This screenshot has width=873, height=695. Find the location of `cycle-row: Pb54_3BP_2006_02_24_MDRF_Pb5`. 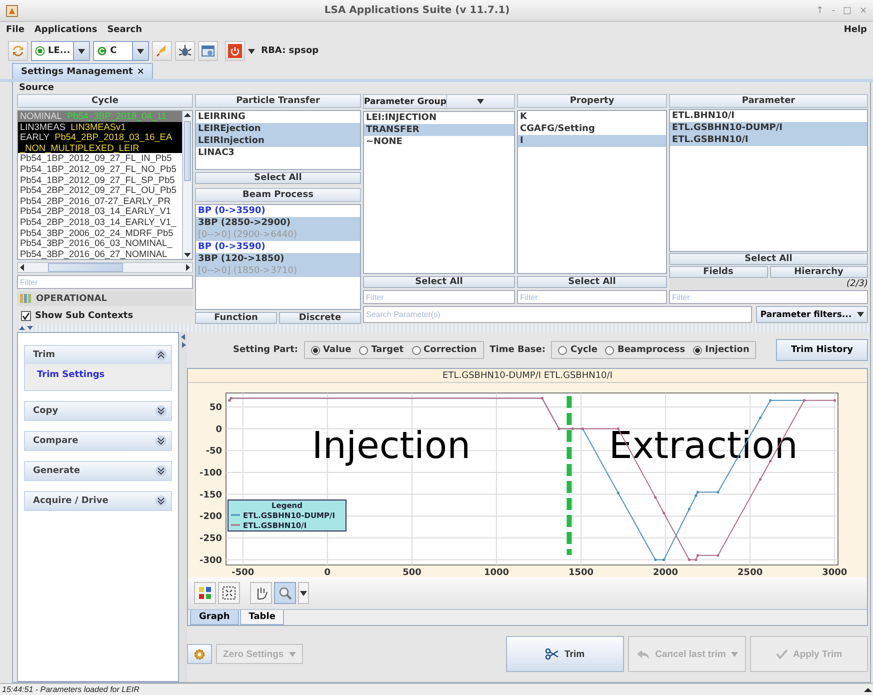

cycle-row: Pb54_3BP_2006_02_24_MDRF_Pb5 is located at coordinates (100, 233).